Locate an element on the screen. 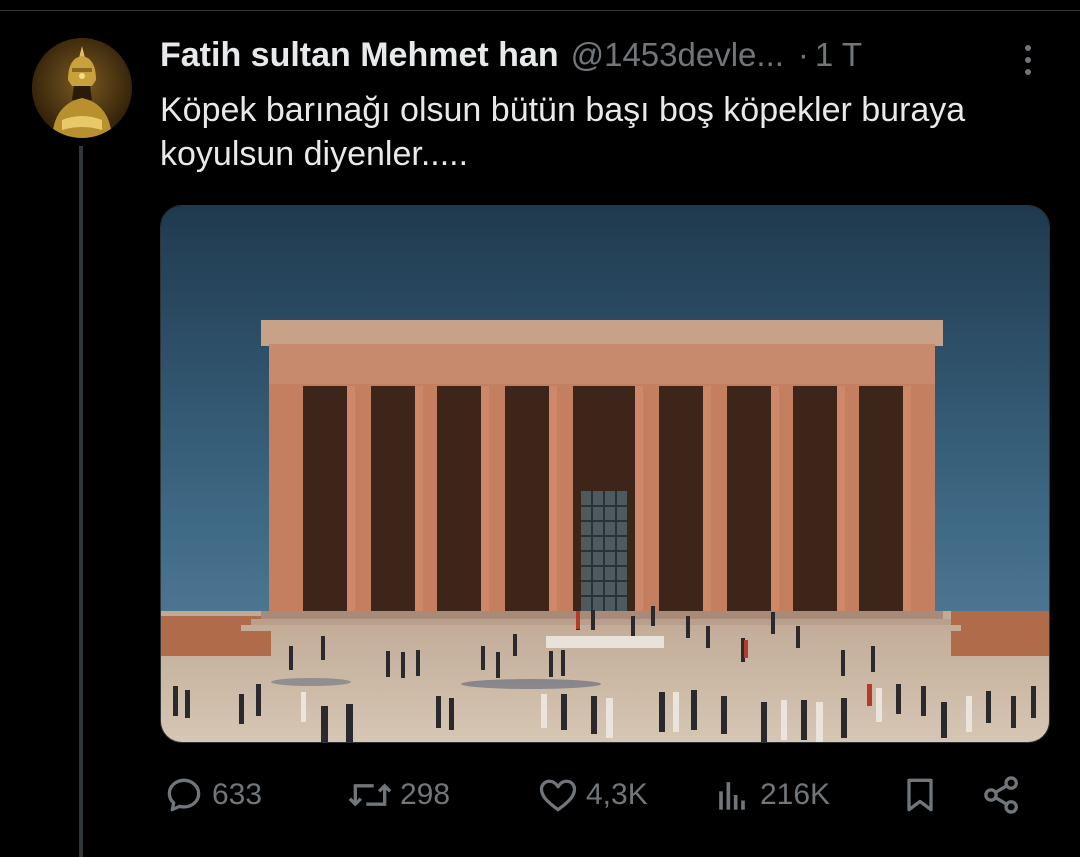  more-options-button is located at coordinates (1028, 60).